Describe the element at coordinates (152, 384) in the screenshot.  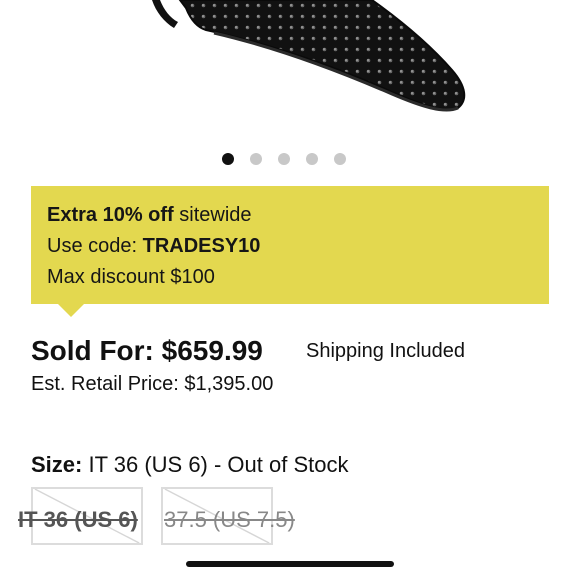
I see `est-retail-price: Est. Retail Price: $1,395.00` at that location.